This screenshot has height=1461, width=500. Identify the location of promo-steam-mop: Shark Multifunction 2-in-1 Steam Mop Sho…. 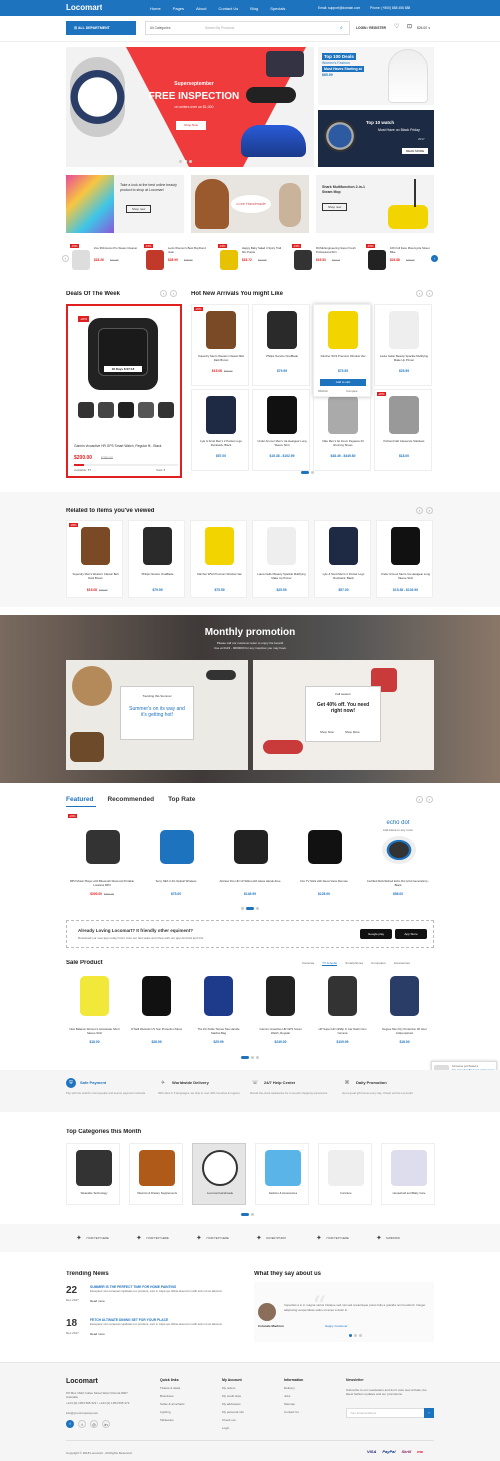
(375, 204).